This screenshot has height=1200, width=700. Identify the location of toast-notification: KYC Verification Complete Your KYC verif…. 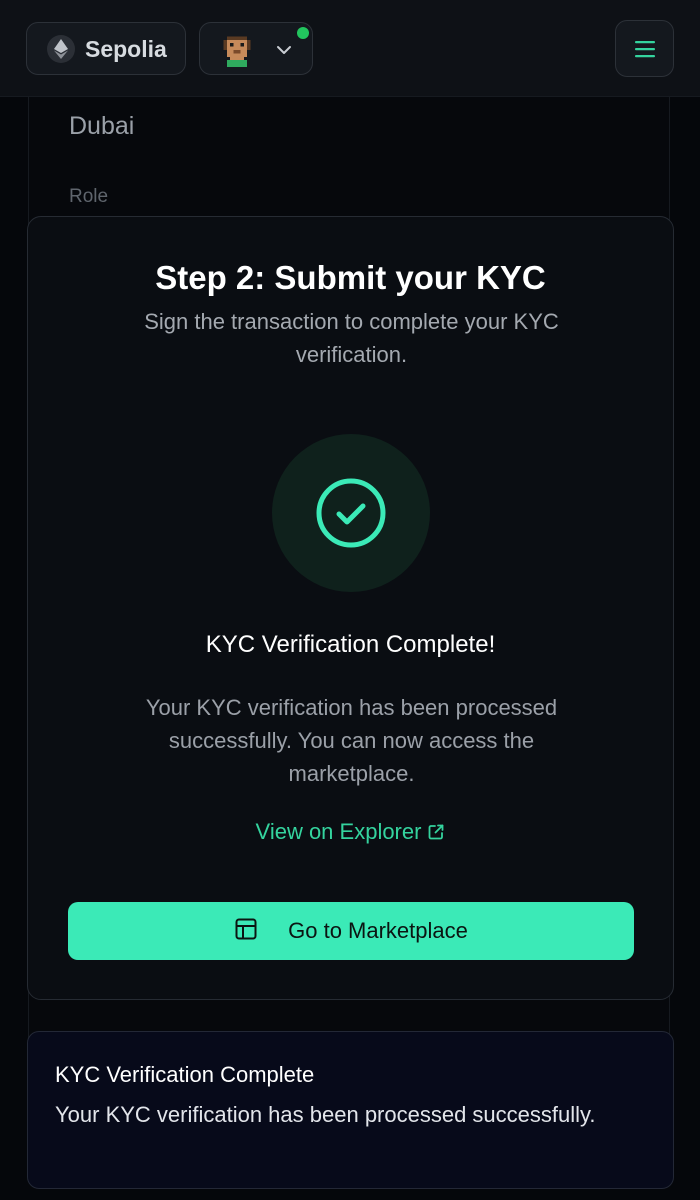
(350, 1110).